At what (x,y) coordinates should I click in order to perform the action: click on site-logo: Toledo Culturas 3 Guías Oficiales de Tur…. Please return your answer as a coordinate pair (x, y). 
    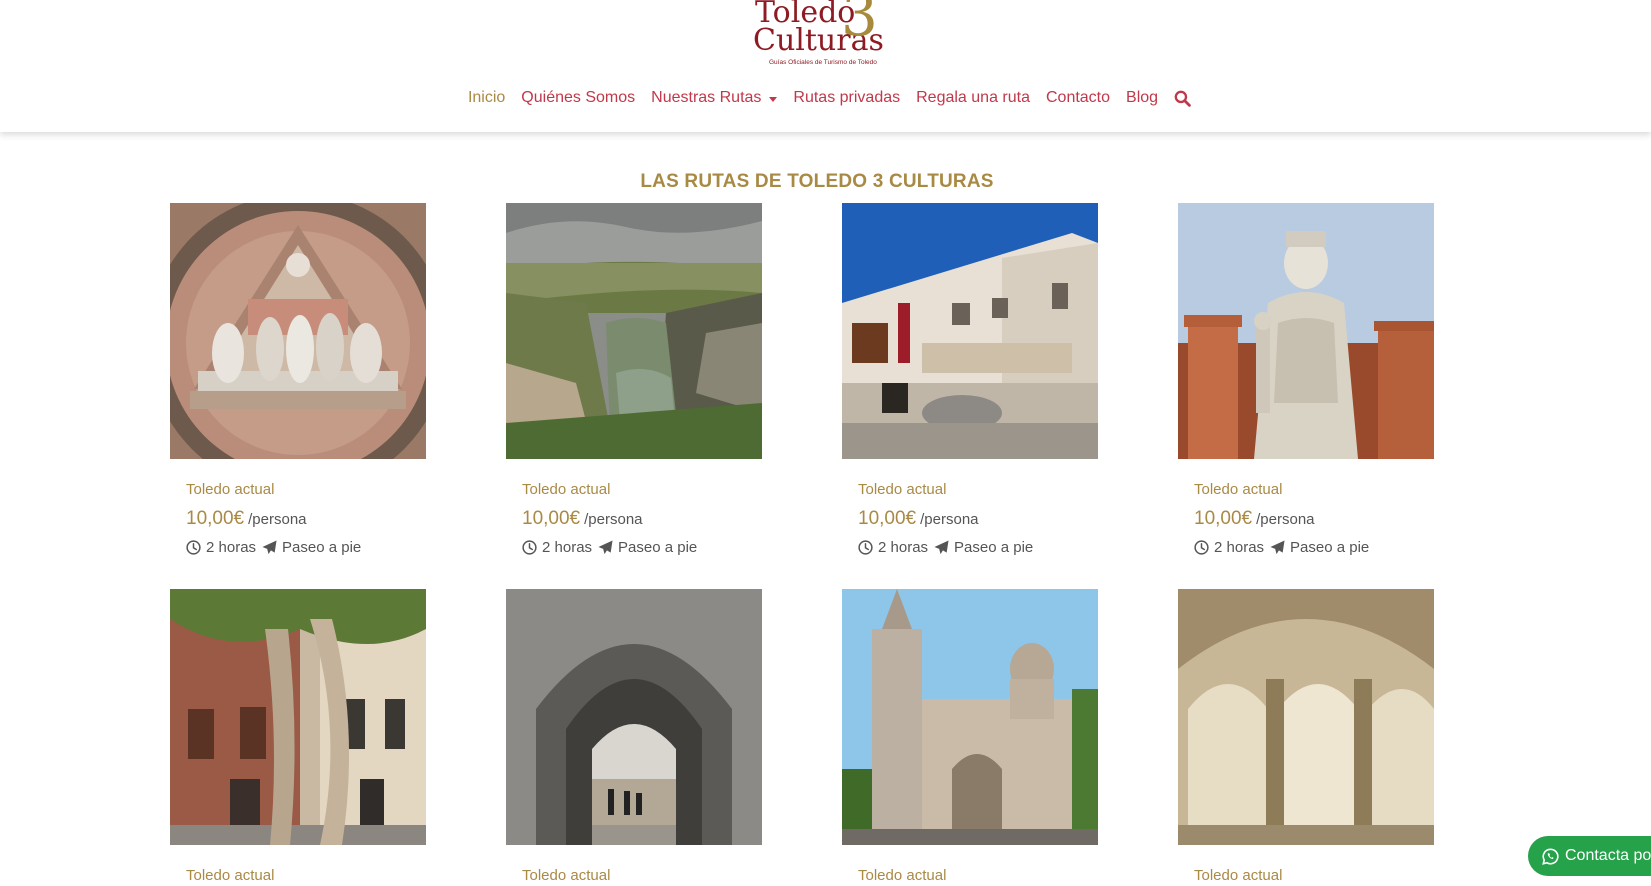
    Looking at the image, I should click on (820, 35).